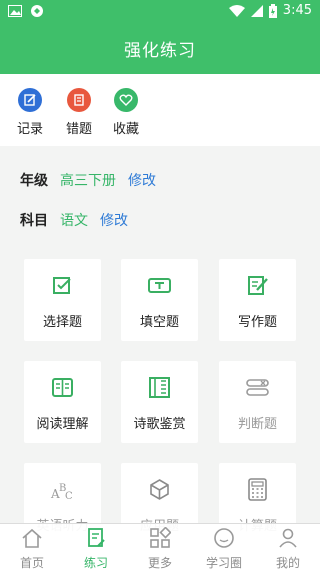 Image resolution: width=320 pixels, height=569 pixels. I want to click on tab-more: 更多, so click(160, 547).